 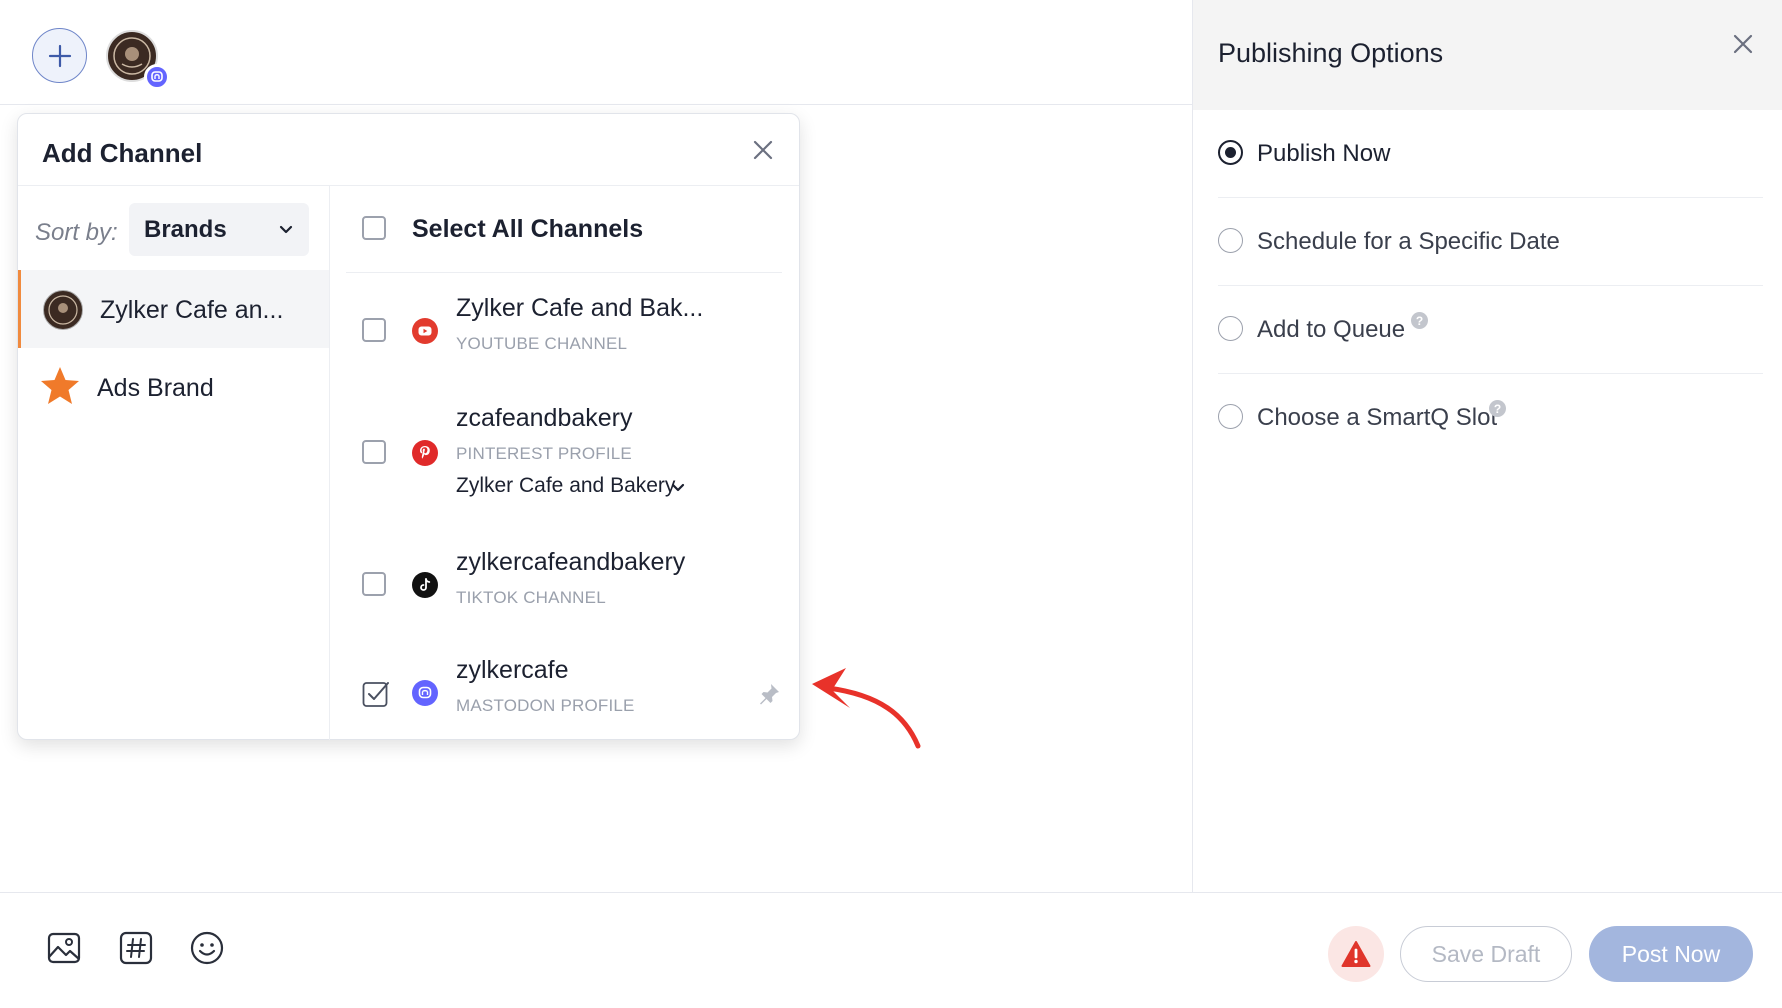 I want to click on post-now-button: Post Now, so click(x=1671, y=954).